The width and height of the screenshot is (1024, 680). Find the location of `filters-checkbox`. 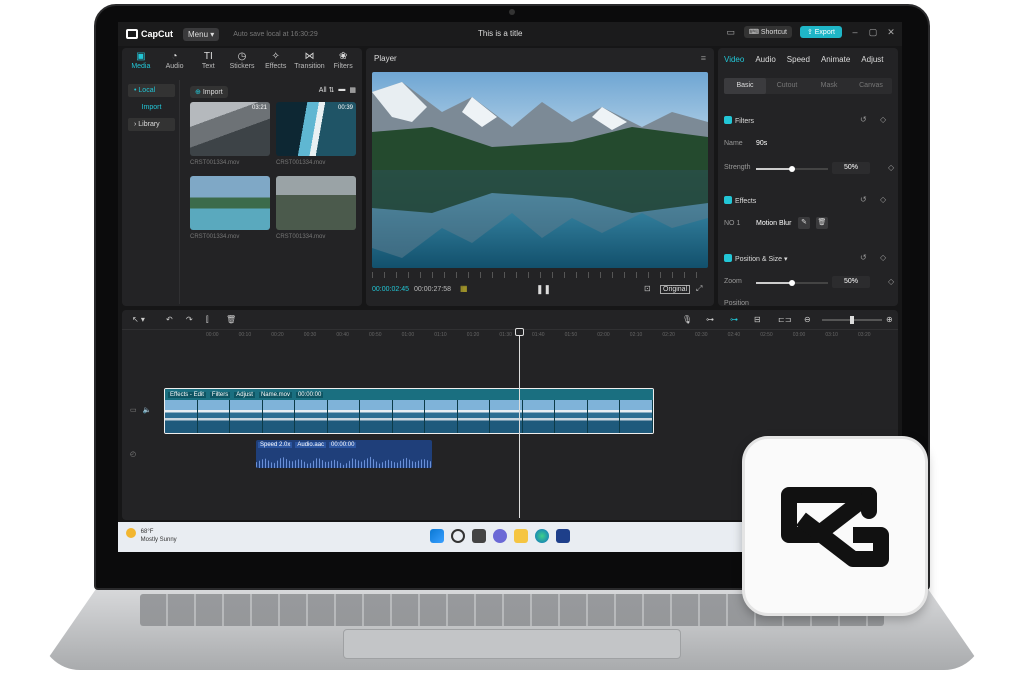

filters-checkbox is located at coordinates (728, 120).